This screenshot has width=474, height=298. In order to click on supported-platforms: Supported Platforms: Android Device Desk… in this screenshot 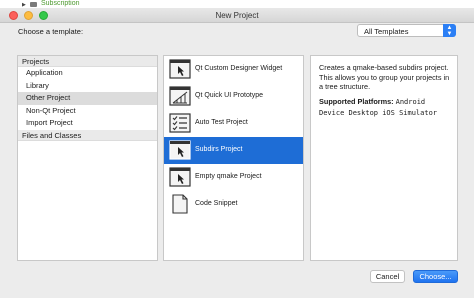, I will do `click(386, 107)`.